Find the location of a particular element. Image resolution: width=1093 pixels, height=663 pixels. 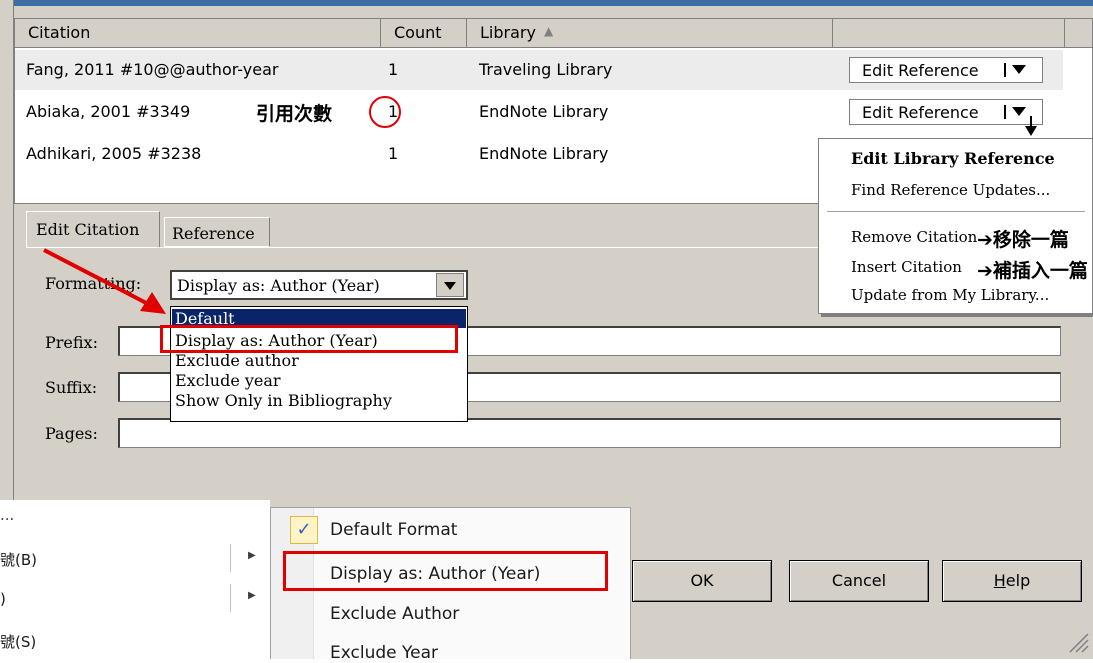

count-highlight-circle is located at coordinates (385, 112).